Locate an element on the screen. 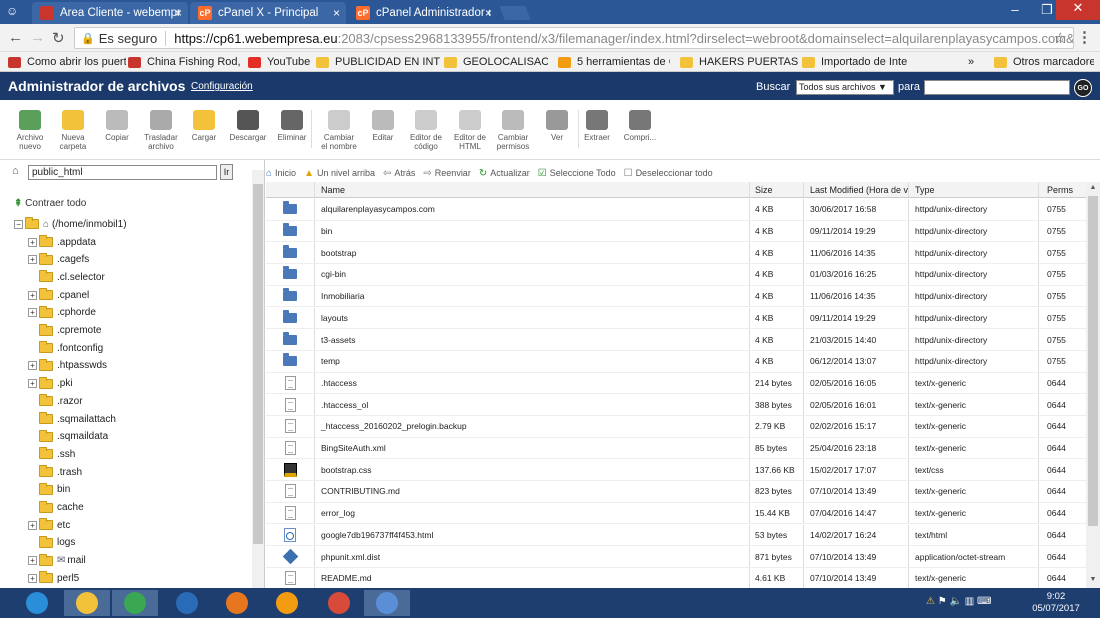 The width and height of the screenshot is (1100, 618). tree-item: + .cagefs is located at coordinates (58, 260).